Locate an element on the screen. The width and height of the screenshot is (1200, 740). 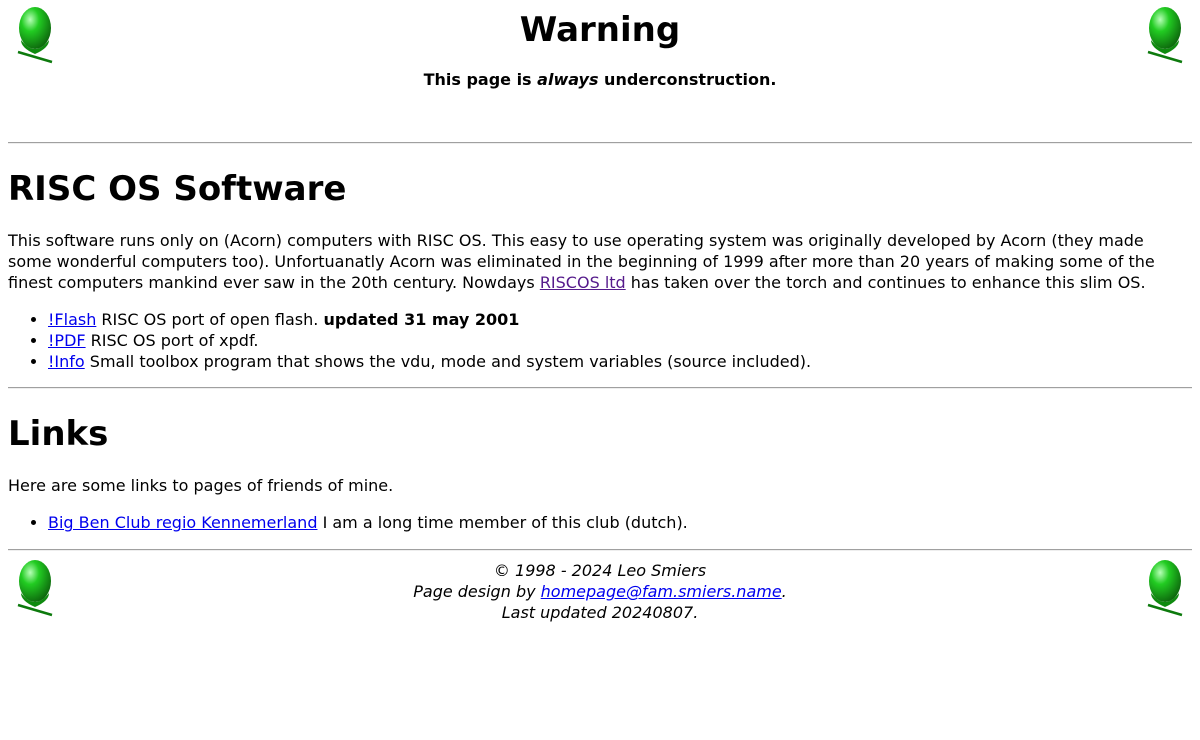
pdf-description: RISC OS port of xpdf. is located at coordinates (172, 340).